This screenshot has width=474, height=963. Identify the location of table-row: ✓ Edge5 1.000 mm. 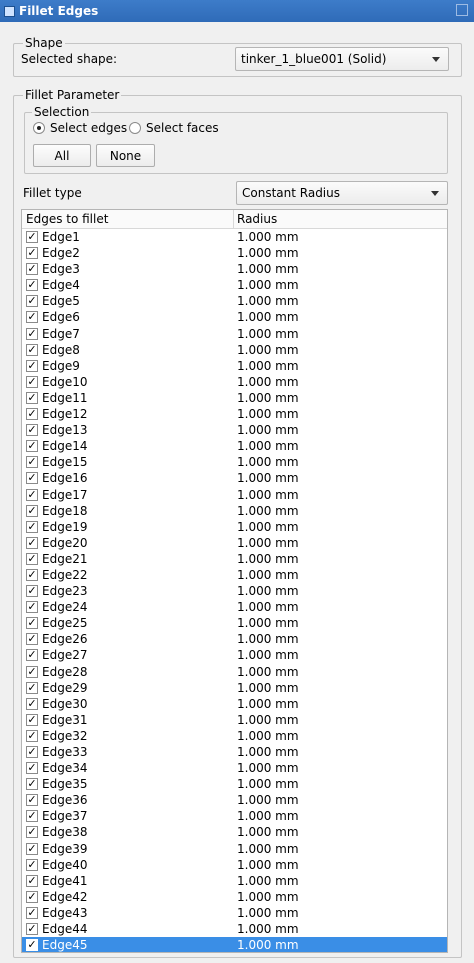
(234, 301).